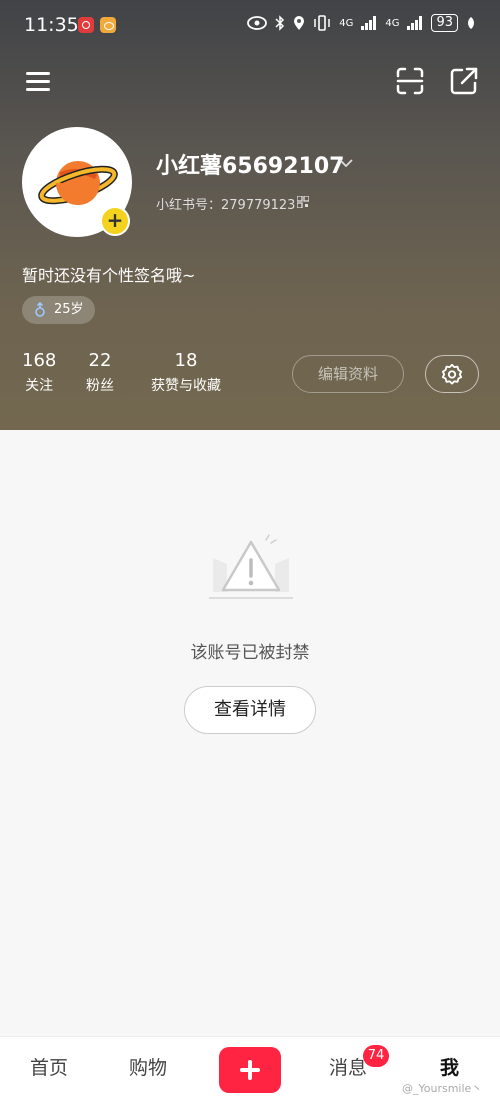 The width and height of the screenshot is (500, 1100). I want to click on banned-message: 该账号已被封禁, so click(250, 653).